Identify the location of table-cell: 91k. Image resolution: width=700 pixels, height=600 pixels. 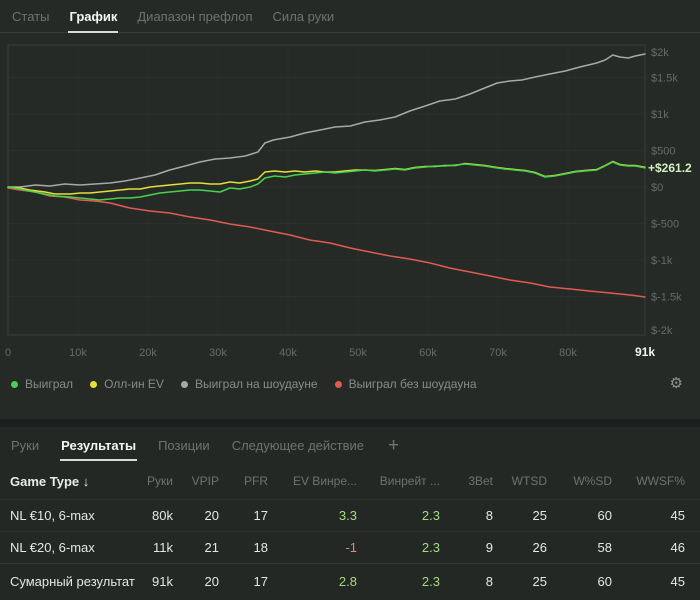
(162, 581).